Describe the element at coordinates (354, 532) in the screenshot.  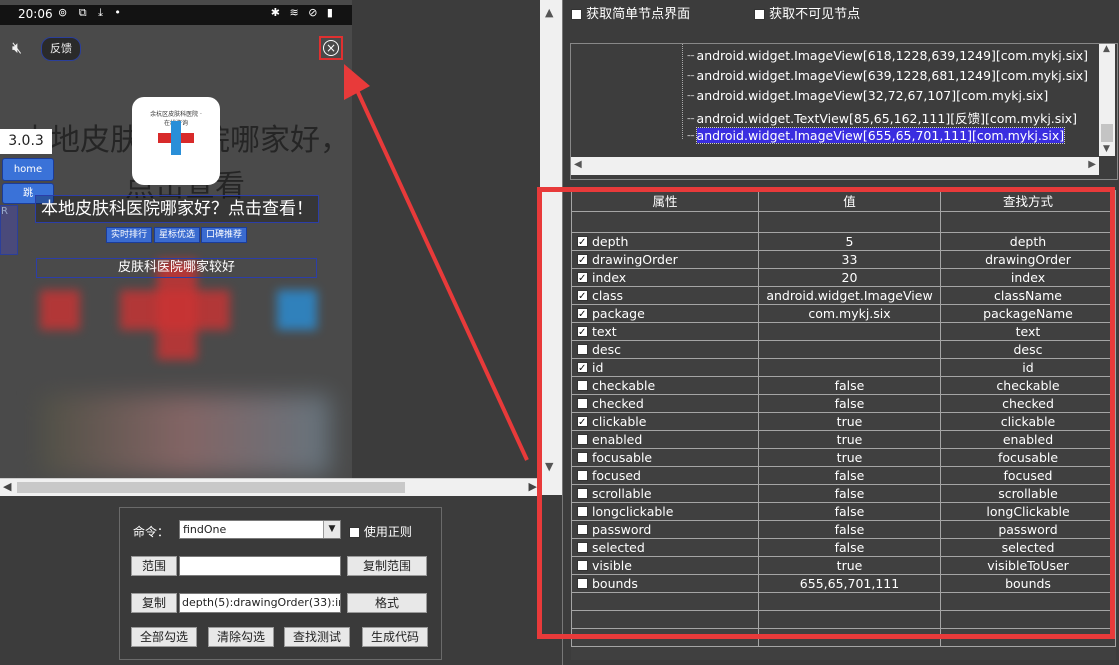
I see `regex-checkbox` at that location.